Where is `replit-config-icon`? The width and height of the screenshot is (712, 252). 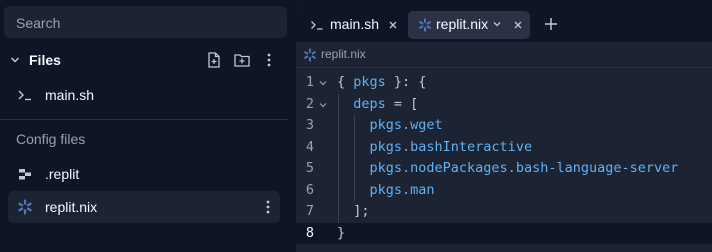 replit-config-icon is located at coordinates (25, 174).